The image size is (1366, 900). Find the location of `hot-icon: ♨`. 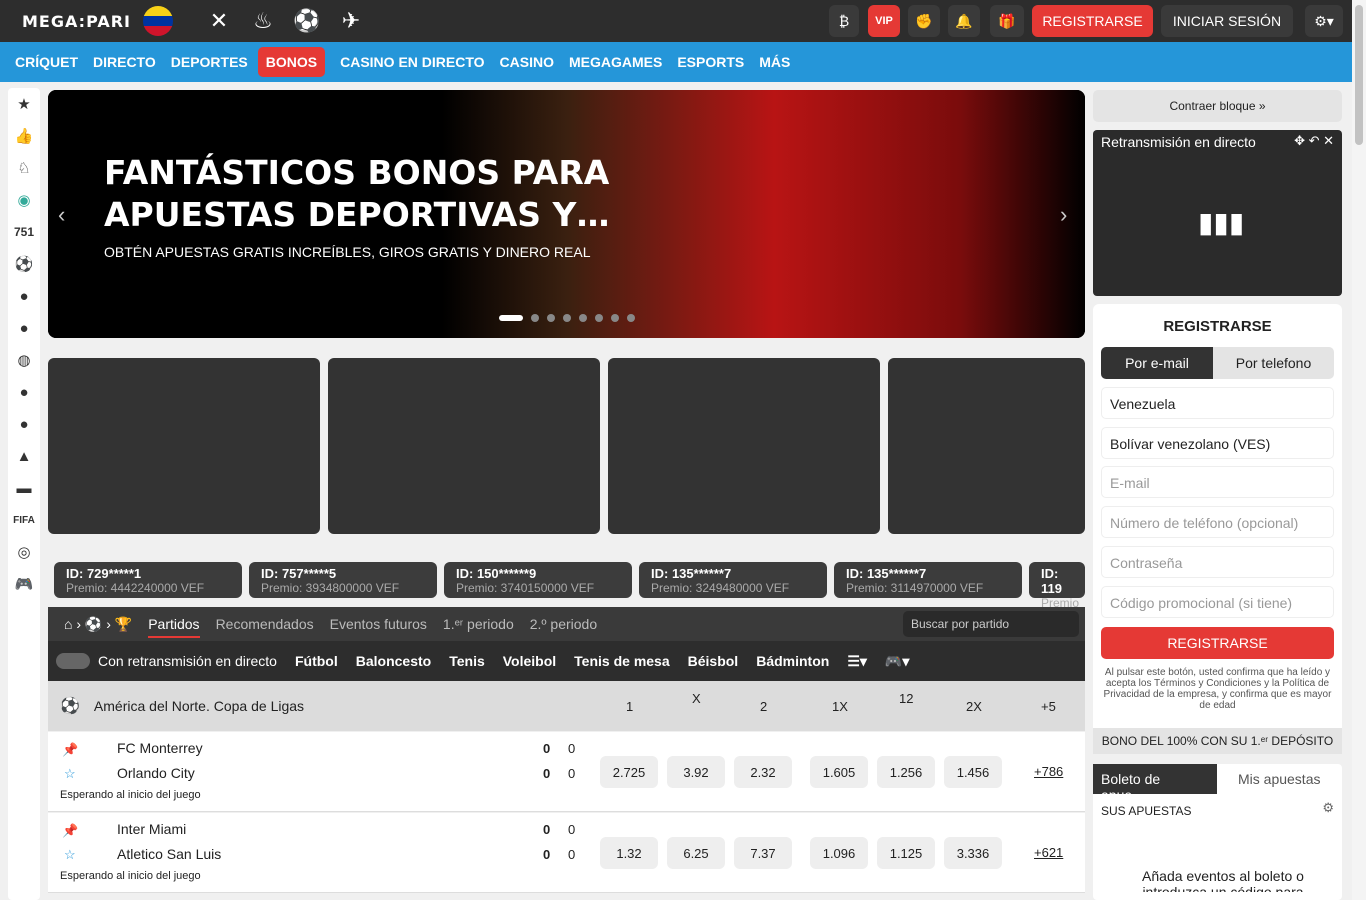

hot-icon: ♨ is located at coordinates (263, 21).